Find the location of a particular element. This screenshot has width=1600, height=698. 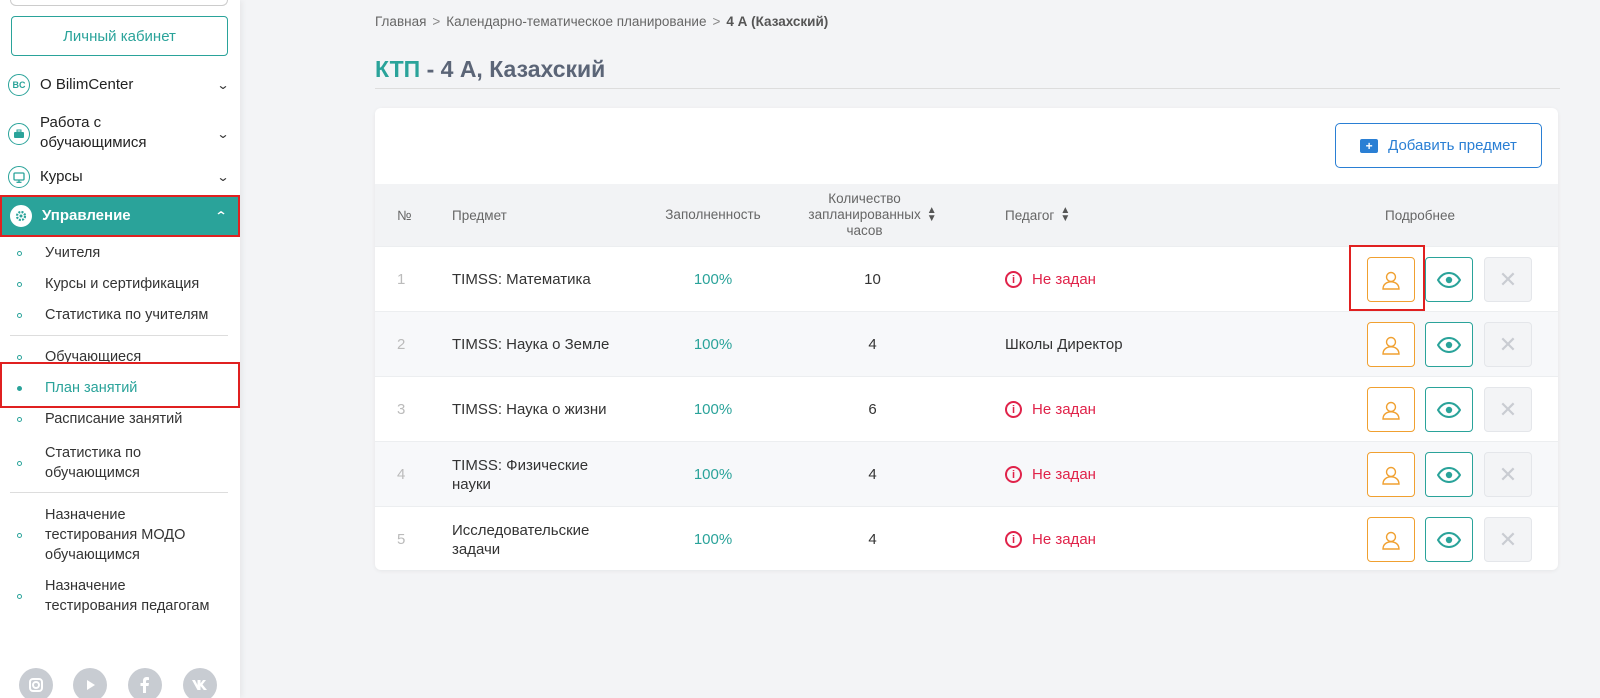

facebook-icon is located at coordinates (145, 683).